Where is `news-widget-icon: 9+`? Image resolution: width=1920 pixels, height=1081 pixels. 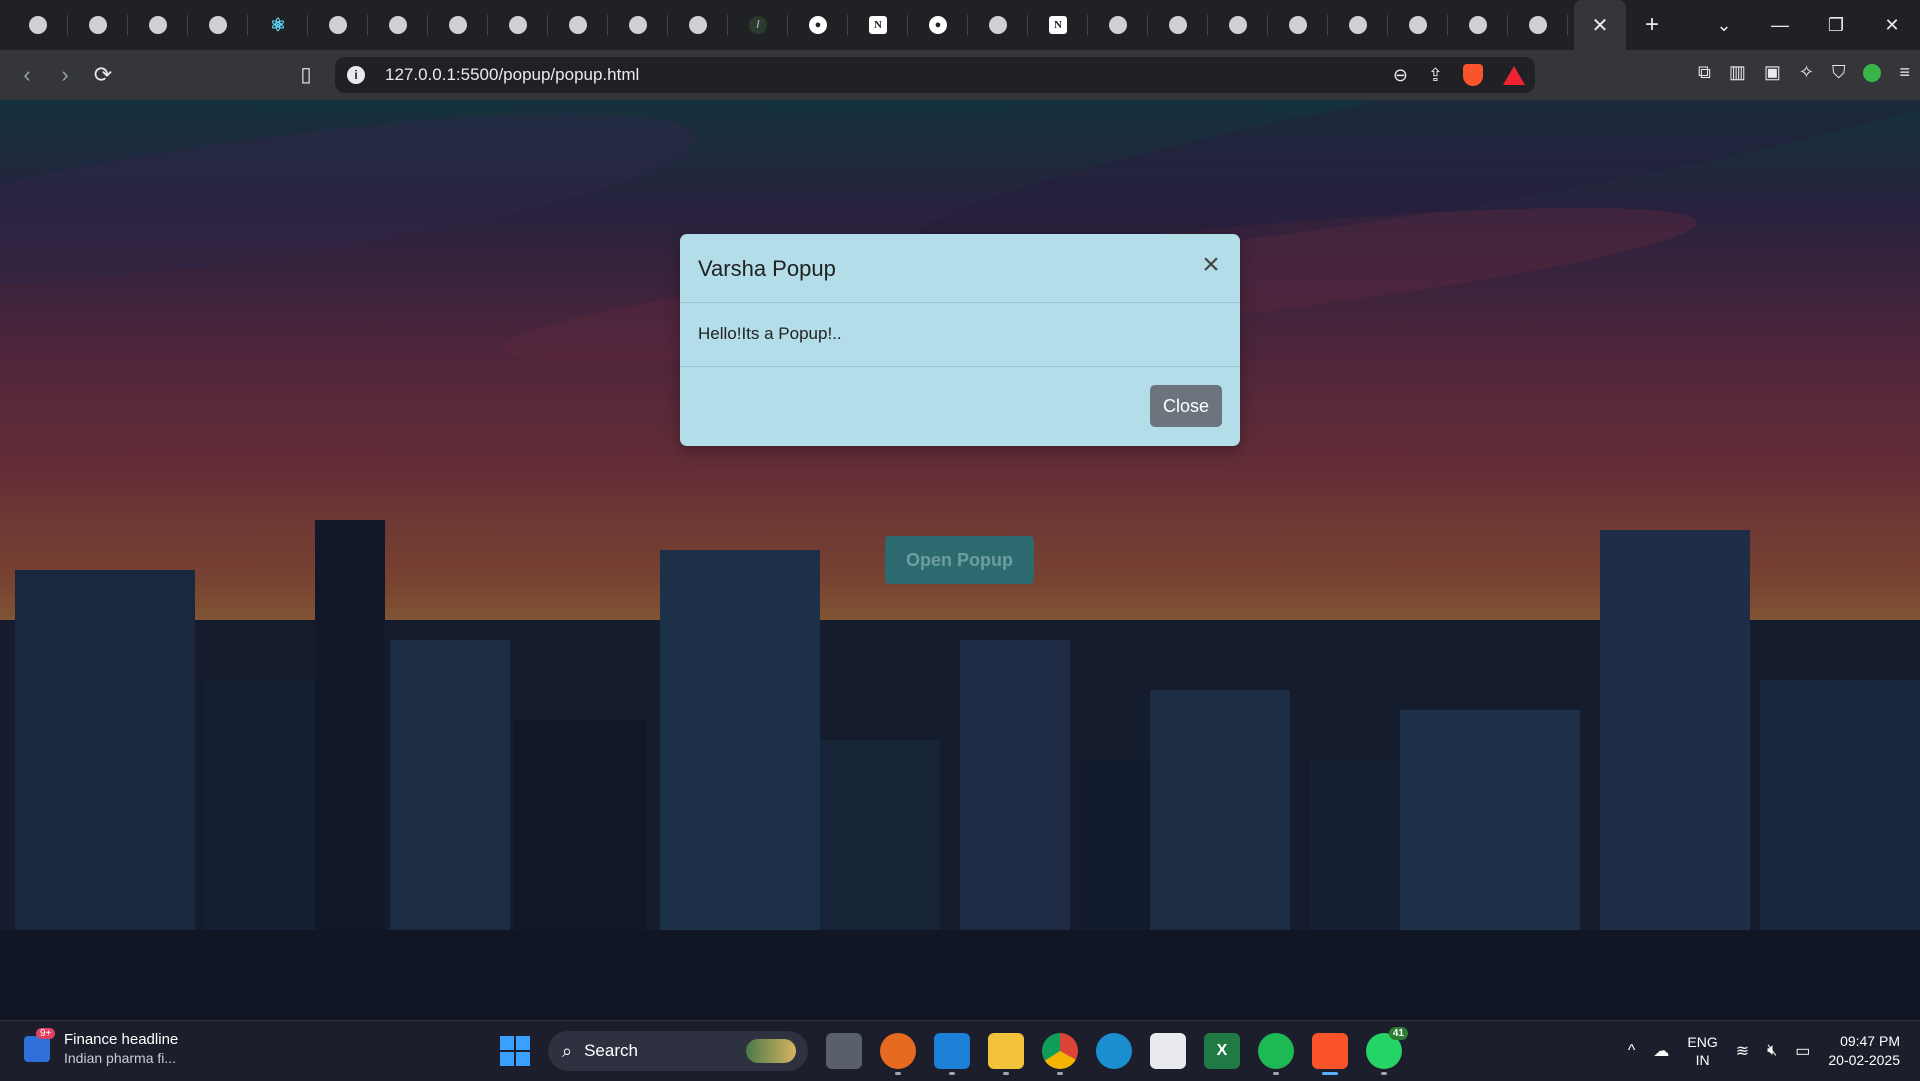 news-widget-icon: 9+ is located at coordinates (40, 1044).